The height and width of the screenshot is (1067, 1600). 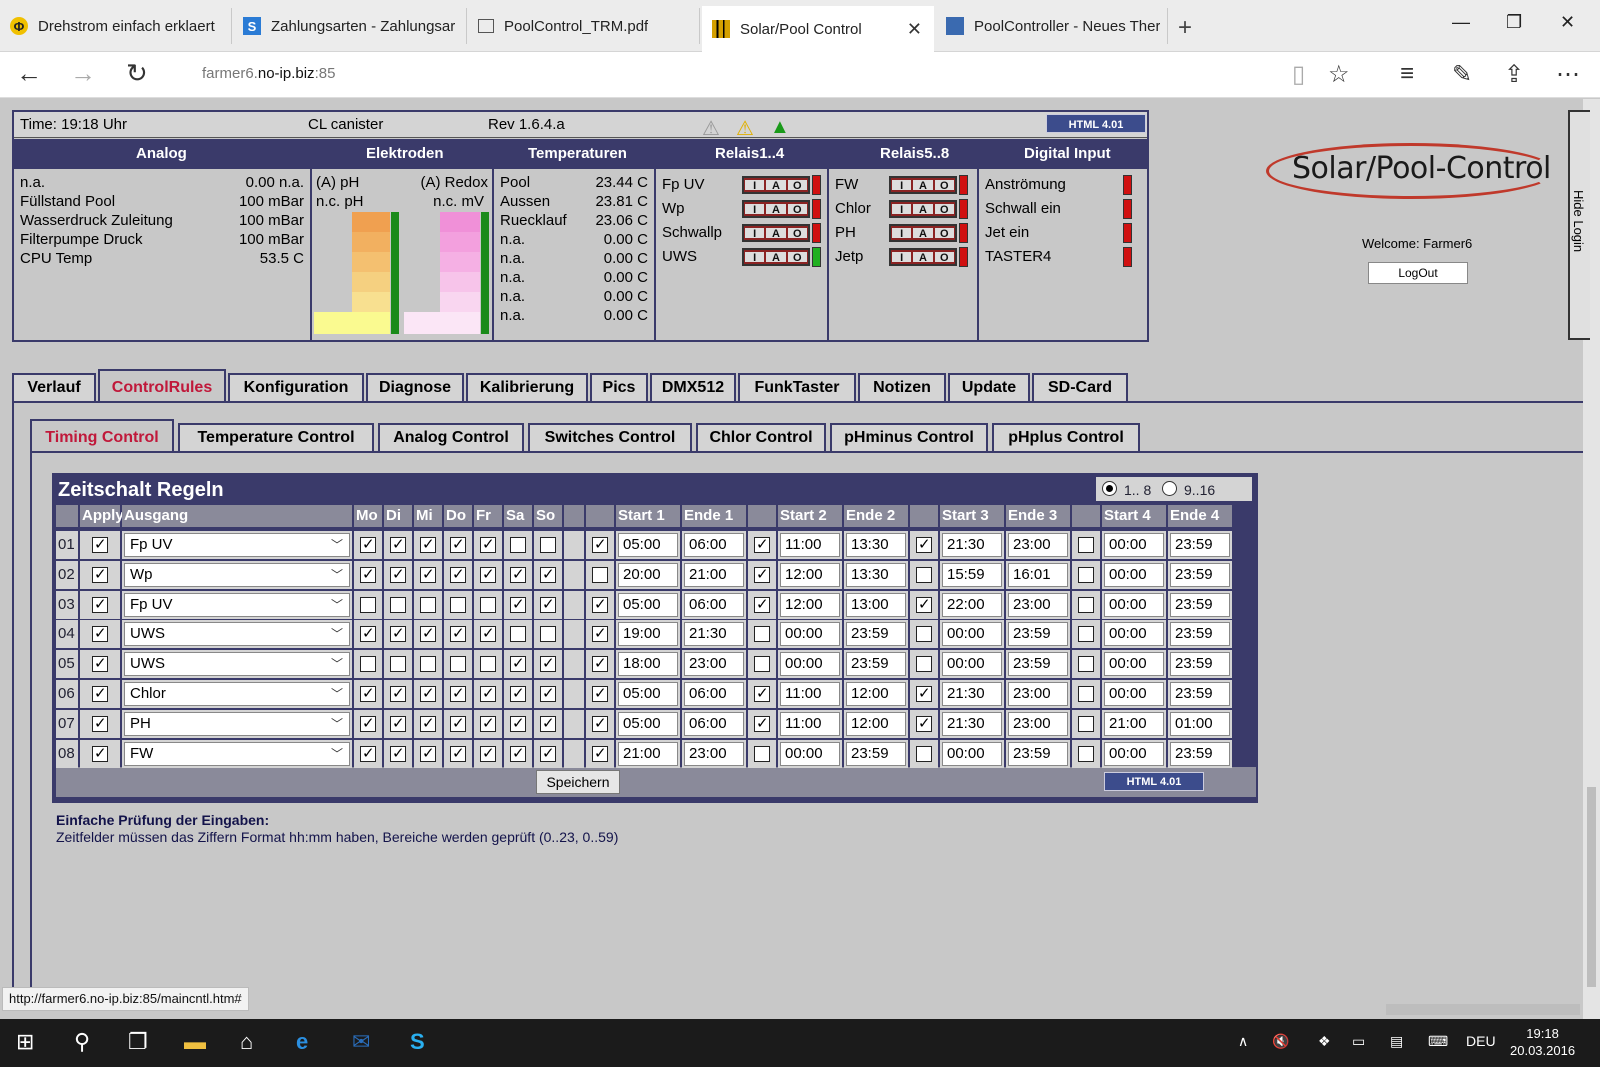 What do you see at coordinates (237, 723) in the screenshot?
I see `ausgang-select: PH ﹀` at bounding box center [237, 723].